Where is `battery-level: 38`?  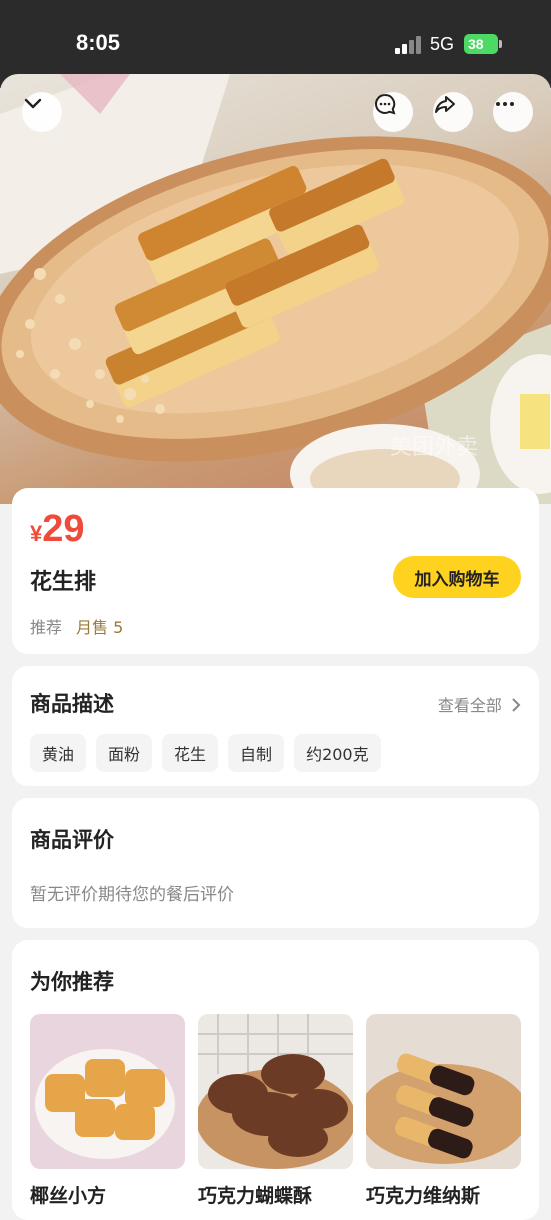
battery-level: 38 is located at coordinates (476, 44).